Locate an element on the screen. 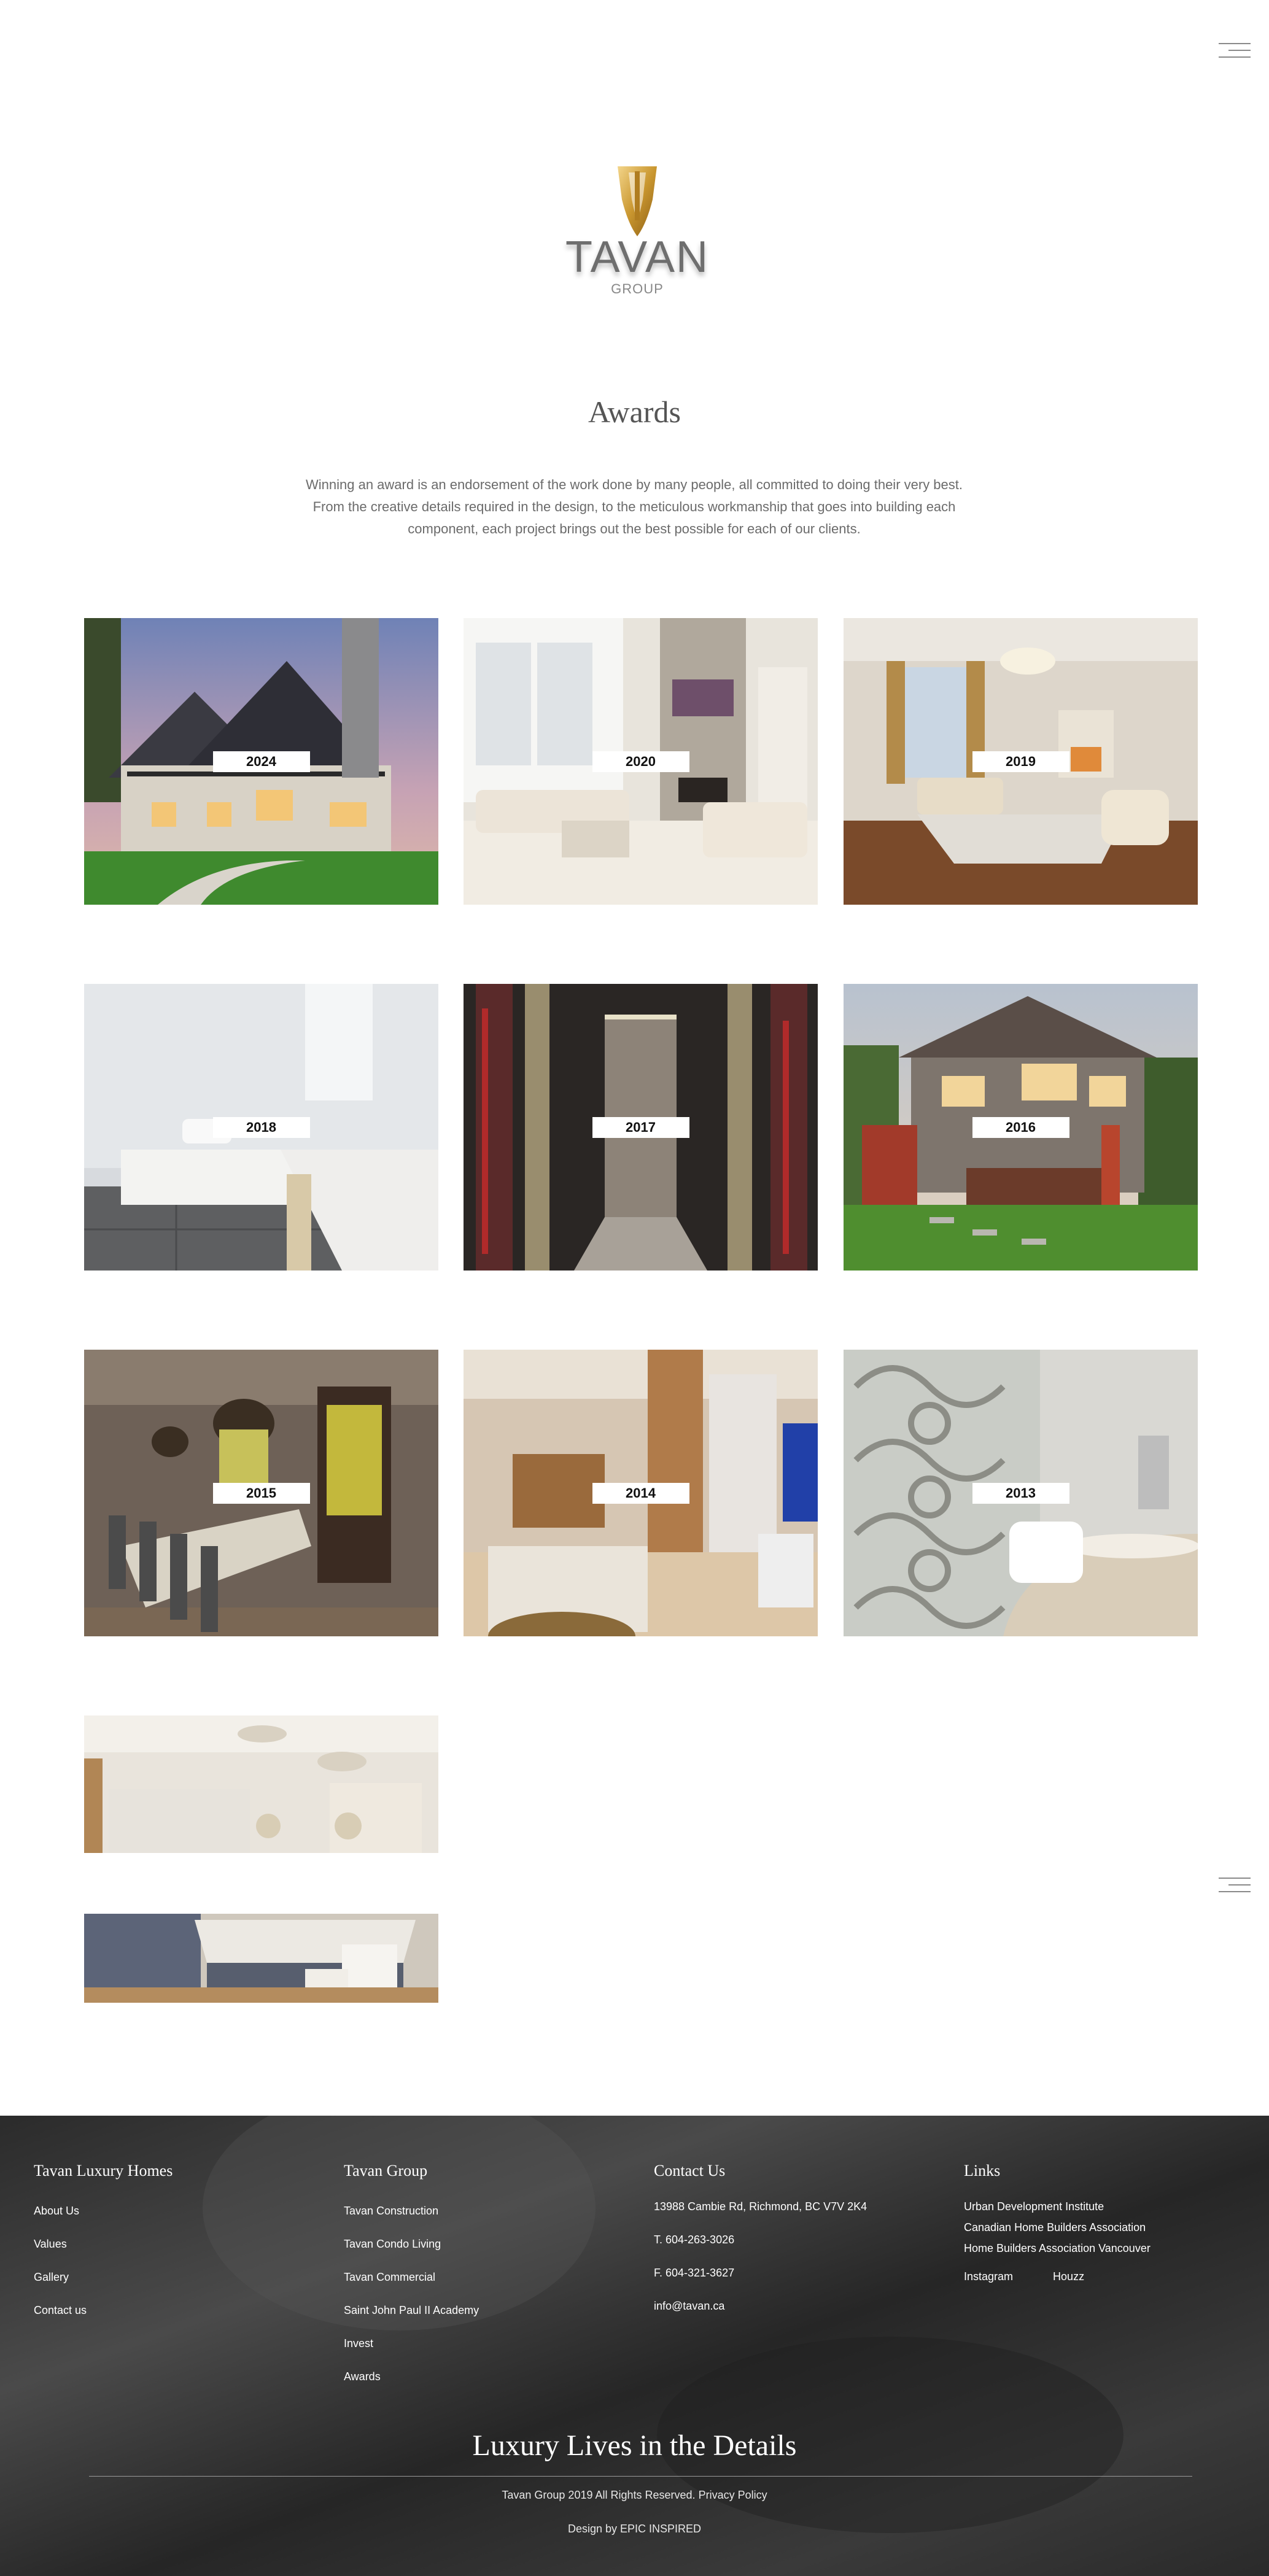  award-tile-2016: 2016 is located at coordinates (1021, 1127).